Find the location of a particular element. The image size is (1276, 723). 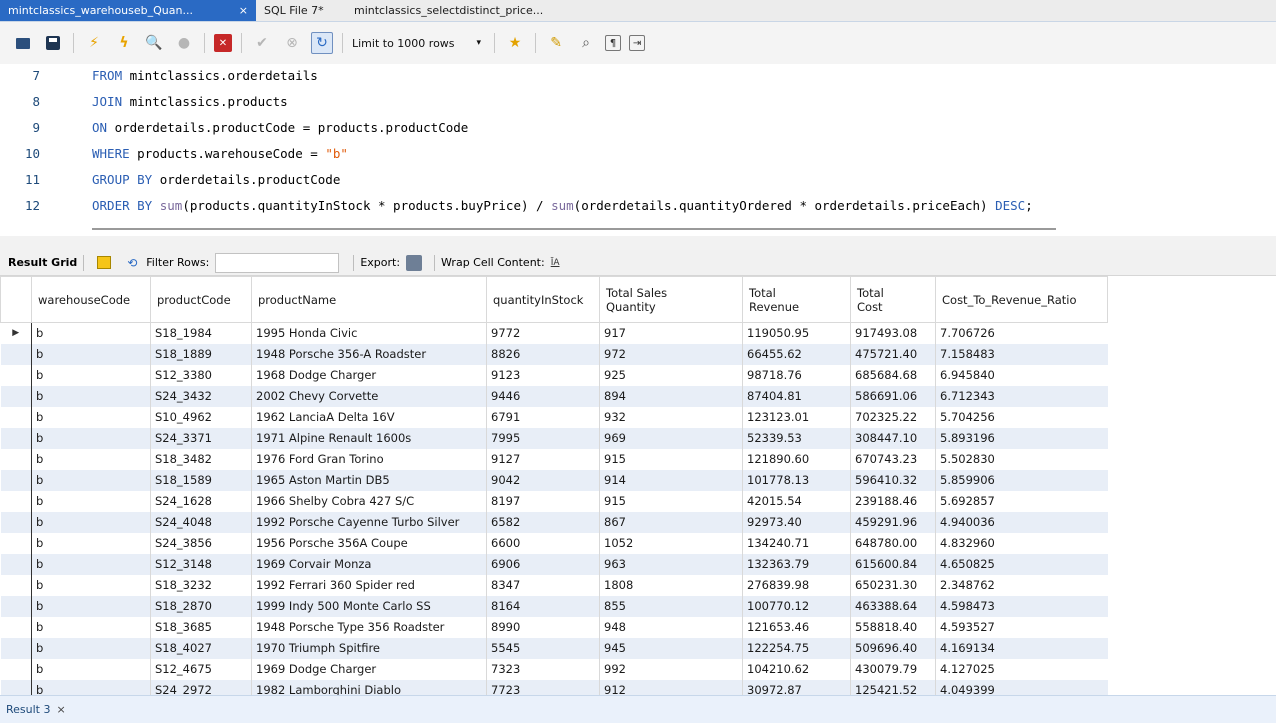

cell-product-code: S18_2870 is located at coordinates (201, 606).